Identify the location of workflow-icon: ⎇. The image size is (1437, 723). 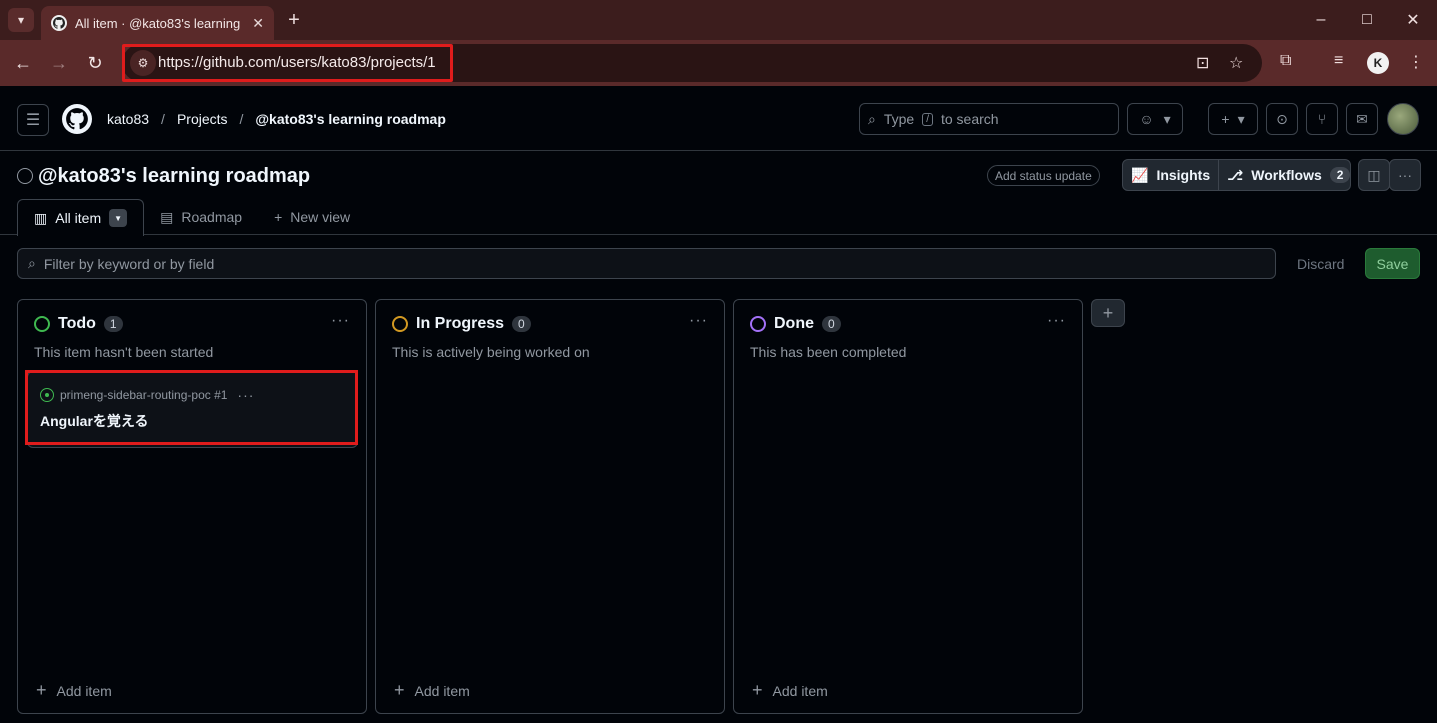
(1235, 174).